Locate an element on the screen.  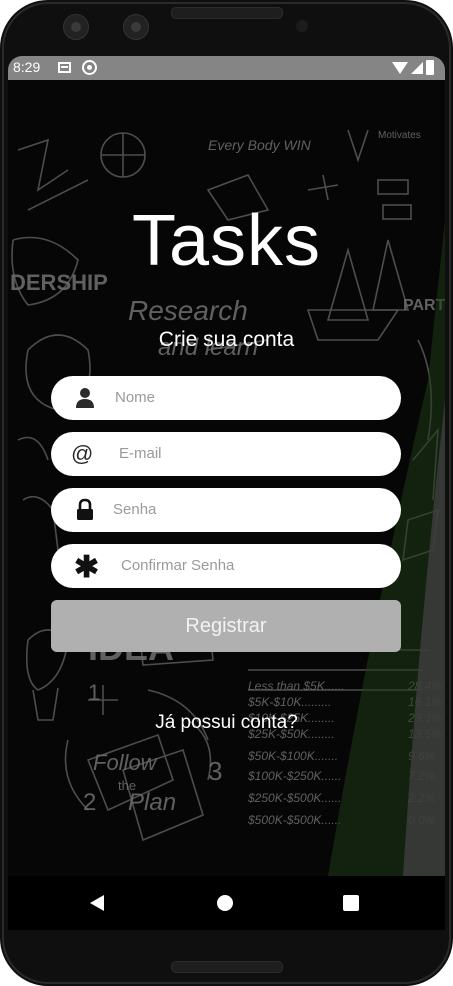
svg-text: Motivates is located at coordinates (399, 135).